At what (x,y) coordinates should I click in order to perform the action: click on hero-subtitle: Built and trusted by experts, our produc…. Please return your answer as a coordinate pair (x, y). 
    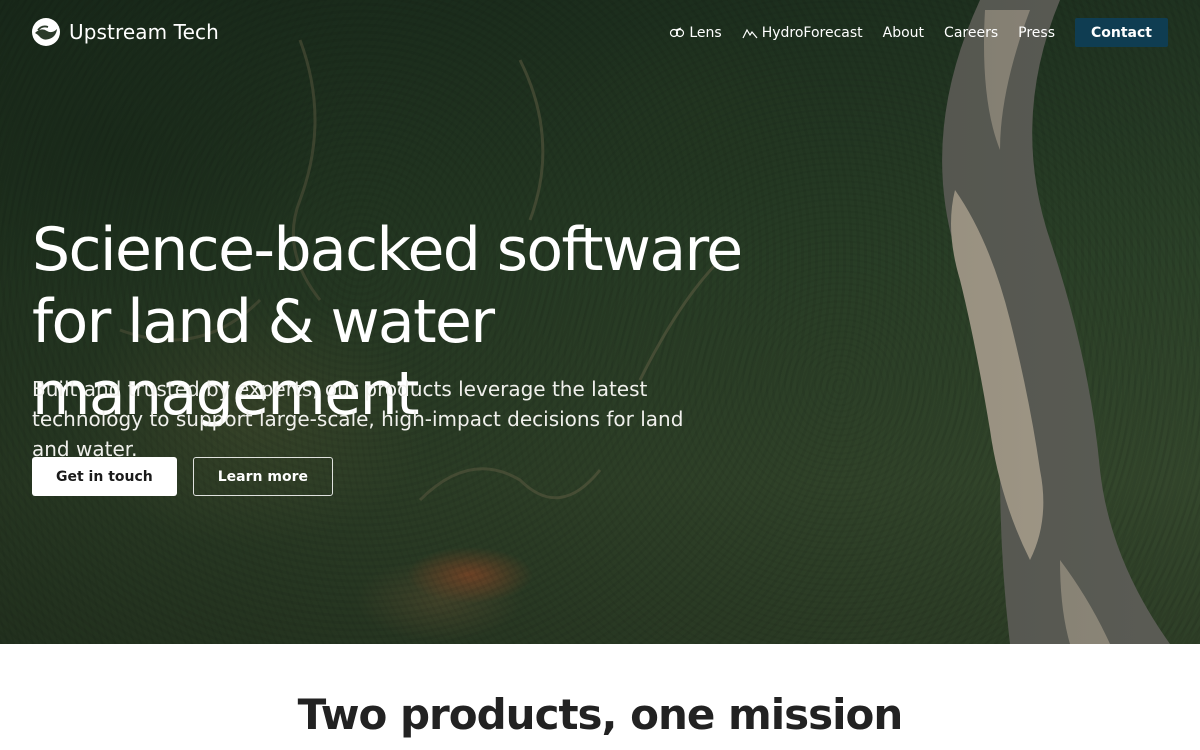
    Looking at the image, I should click on (358, 419).